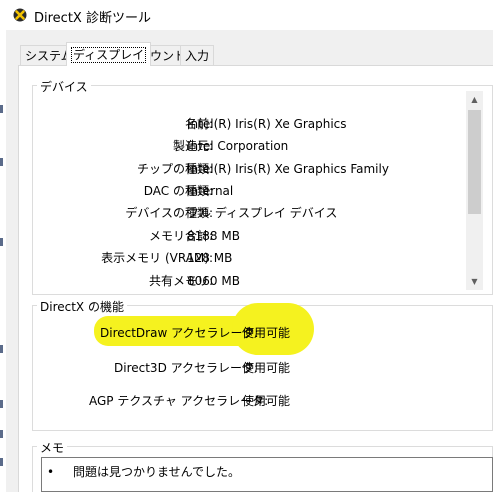 This screenshot has width=493, height=492. Describe the element at coordinates (92, 18) in the screenshot. I see `window-title: DirectX 診断ツール` at that location.